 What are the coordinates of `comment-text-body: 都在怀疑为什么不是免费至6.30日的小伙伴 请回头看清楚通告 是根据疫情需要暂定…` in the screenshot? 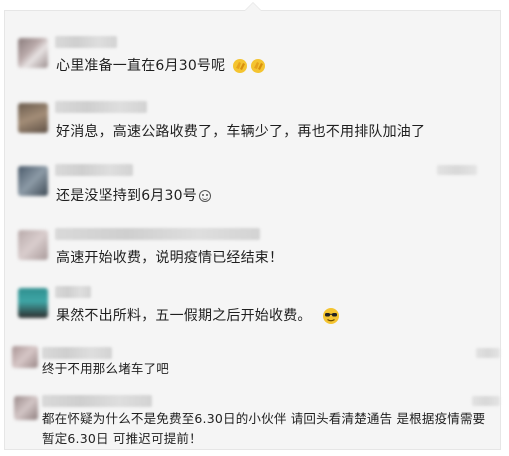 It's located at (264, 428).